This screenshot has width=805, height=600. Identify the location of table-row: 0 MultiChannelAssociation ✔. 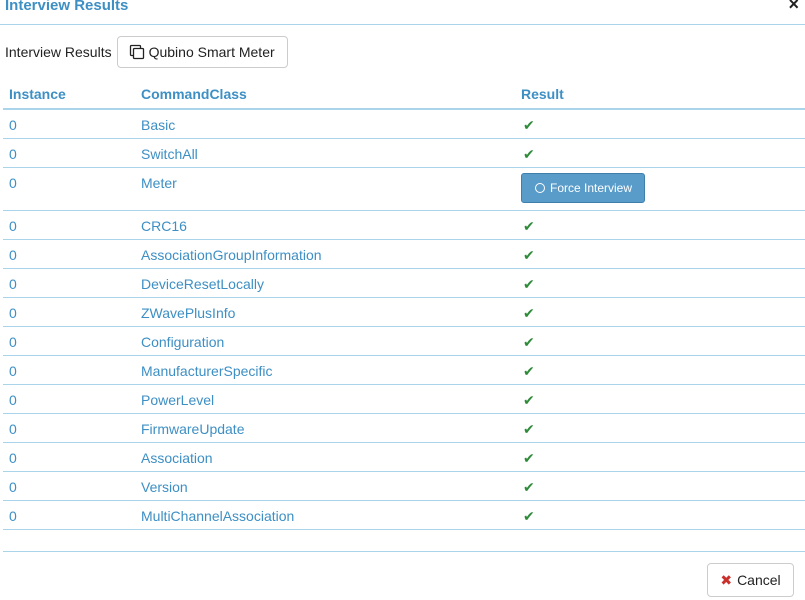
(404, 515).